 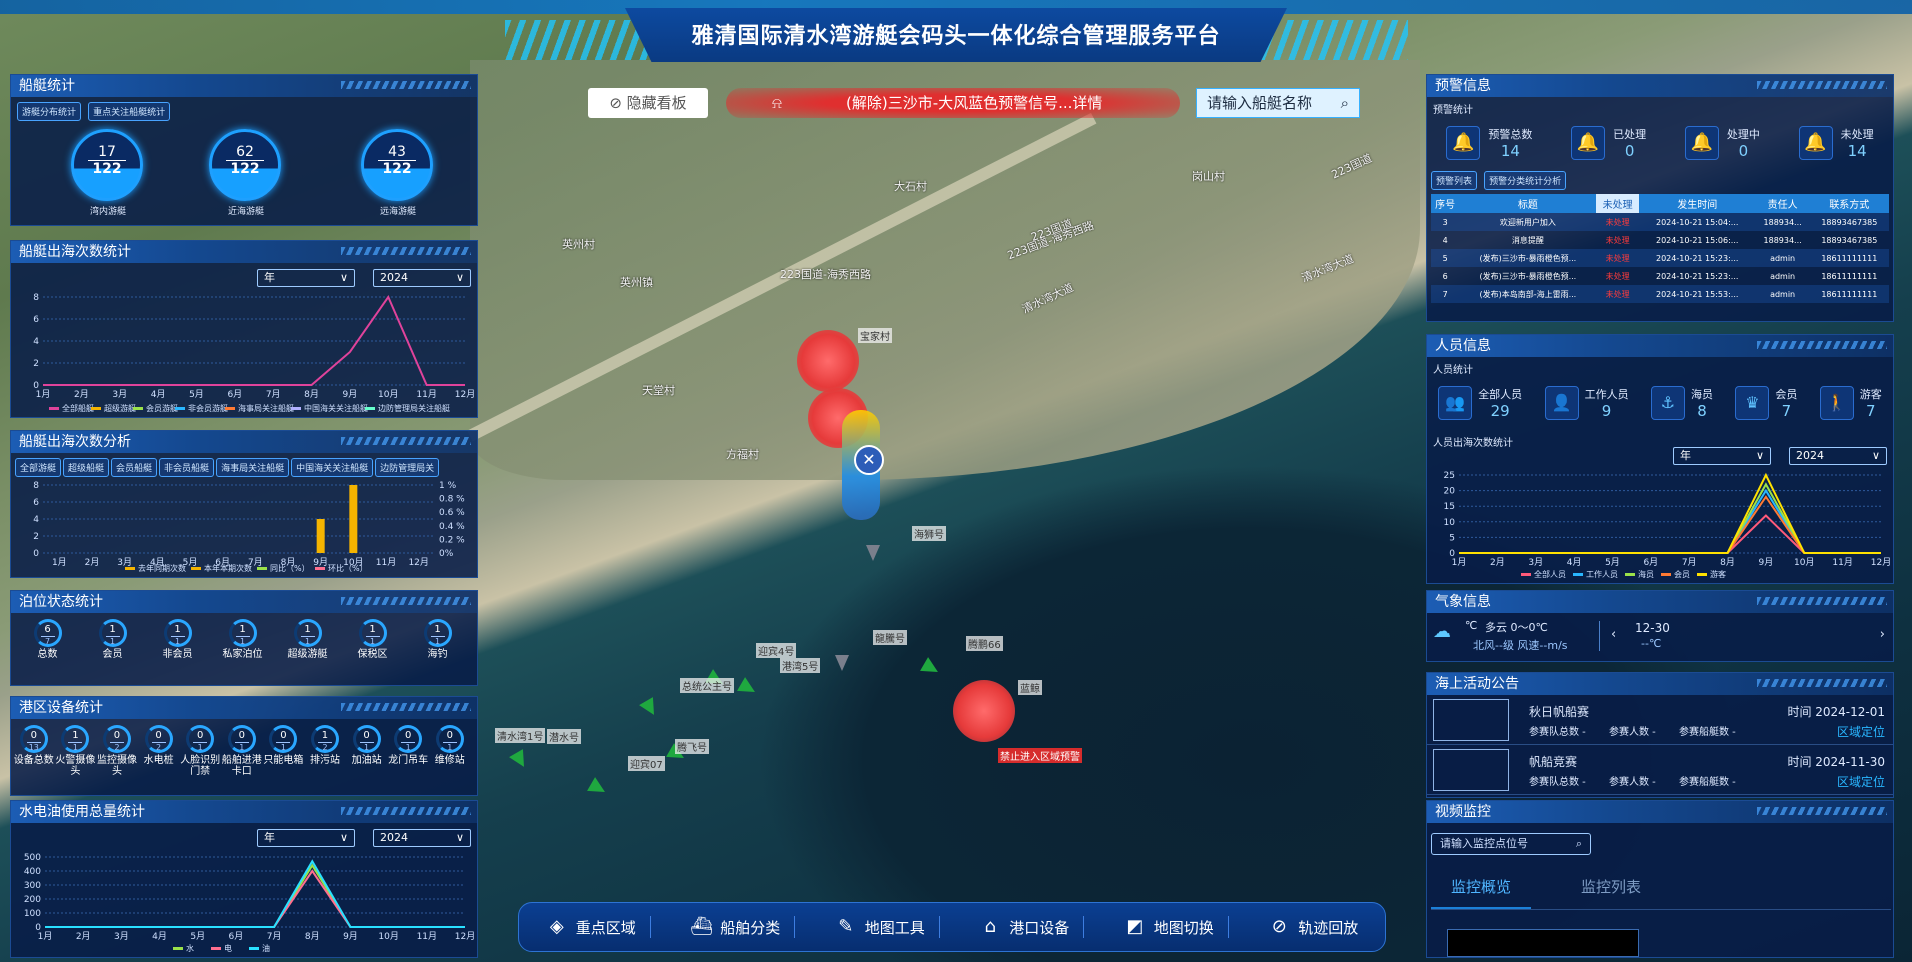 I want to click on toolbar-button-3: ⌂ 港口设备, so click(x=1025, y=927).